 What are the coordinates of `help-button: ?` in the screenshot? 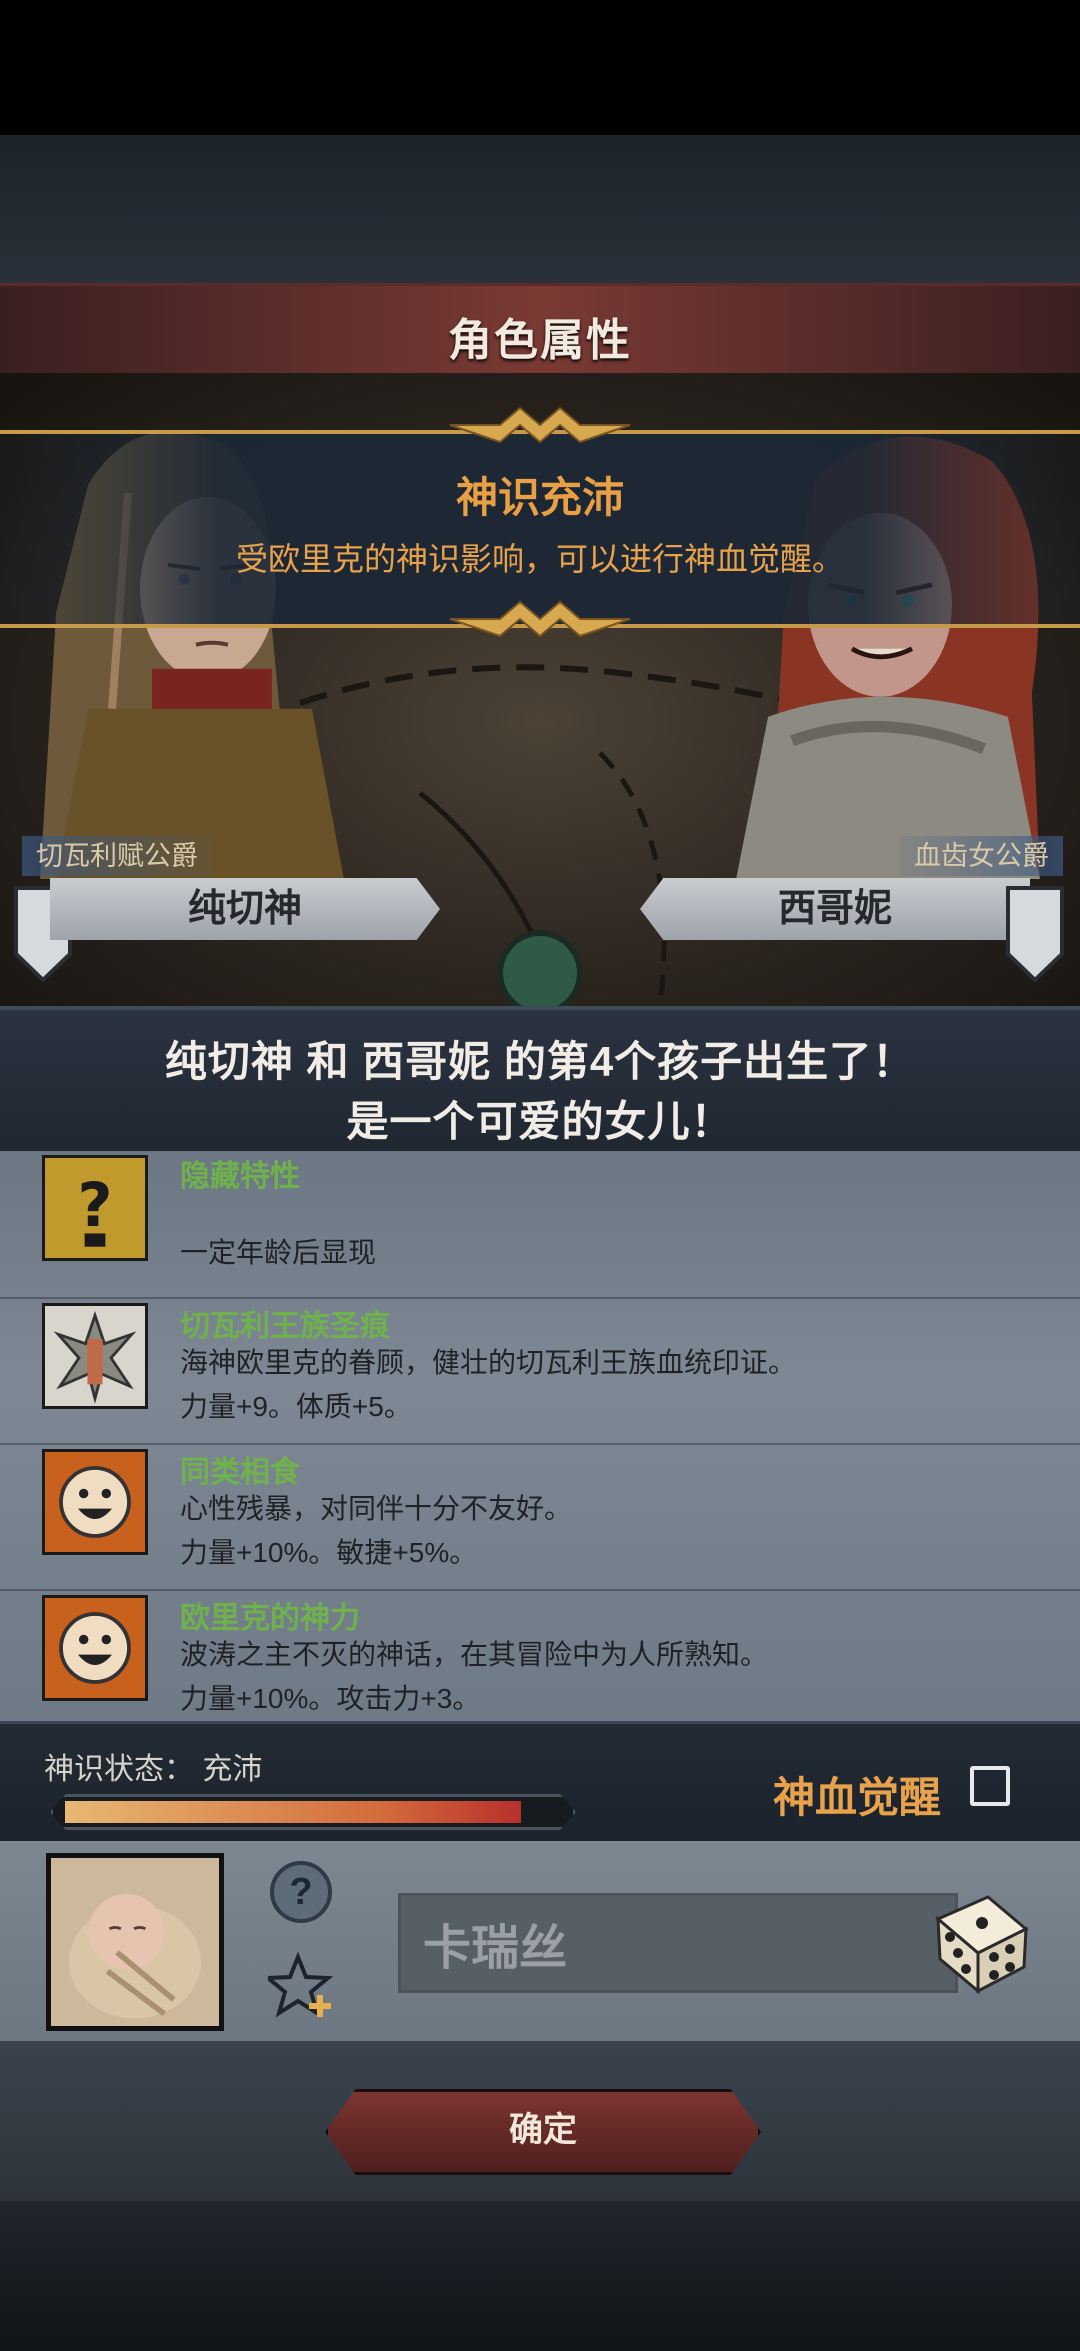 It's located at (301, 1892).